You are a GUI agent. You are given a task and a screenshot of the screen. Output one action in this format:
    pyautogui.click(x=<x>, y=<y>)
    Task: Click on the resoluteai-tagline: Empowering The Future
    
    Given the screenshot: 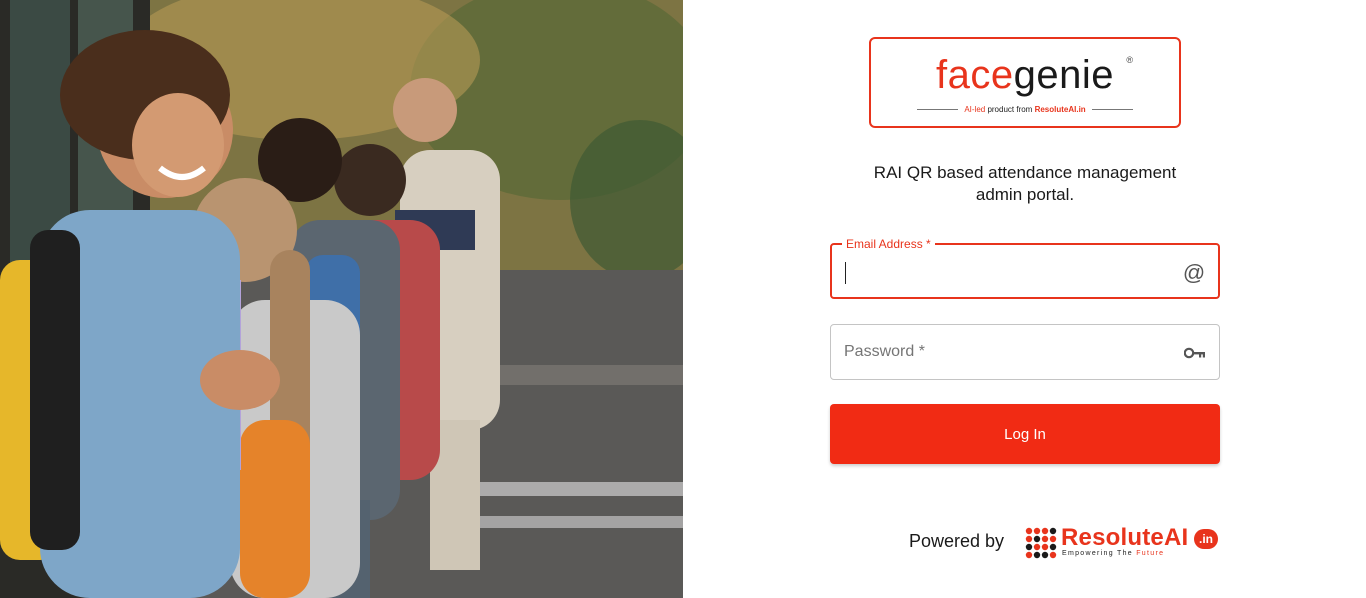 What is the action you would take?
    pyautogui.click(x=1113, y=553)
    